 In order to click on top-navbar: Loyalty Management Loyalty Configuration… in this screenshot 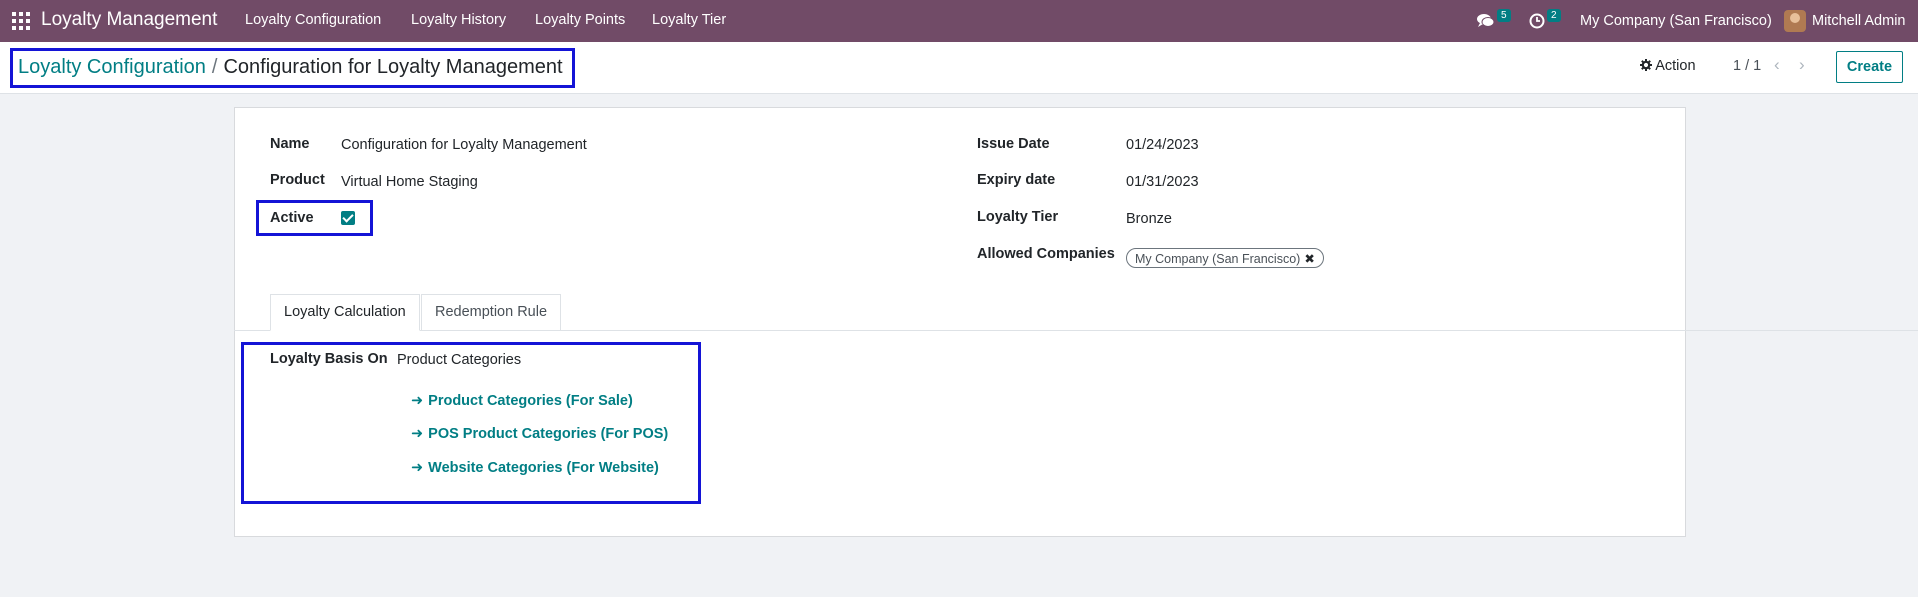, I will do `click(959, 21)`.